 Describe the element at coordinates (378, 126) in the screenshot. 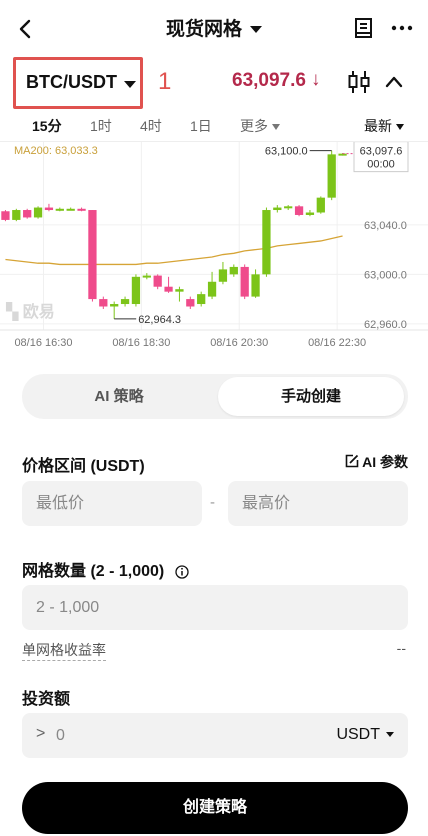

I see `latest-label: 最新` at that location.